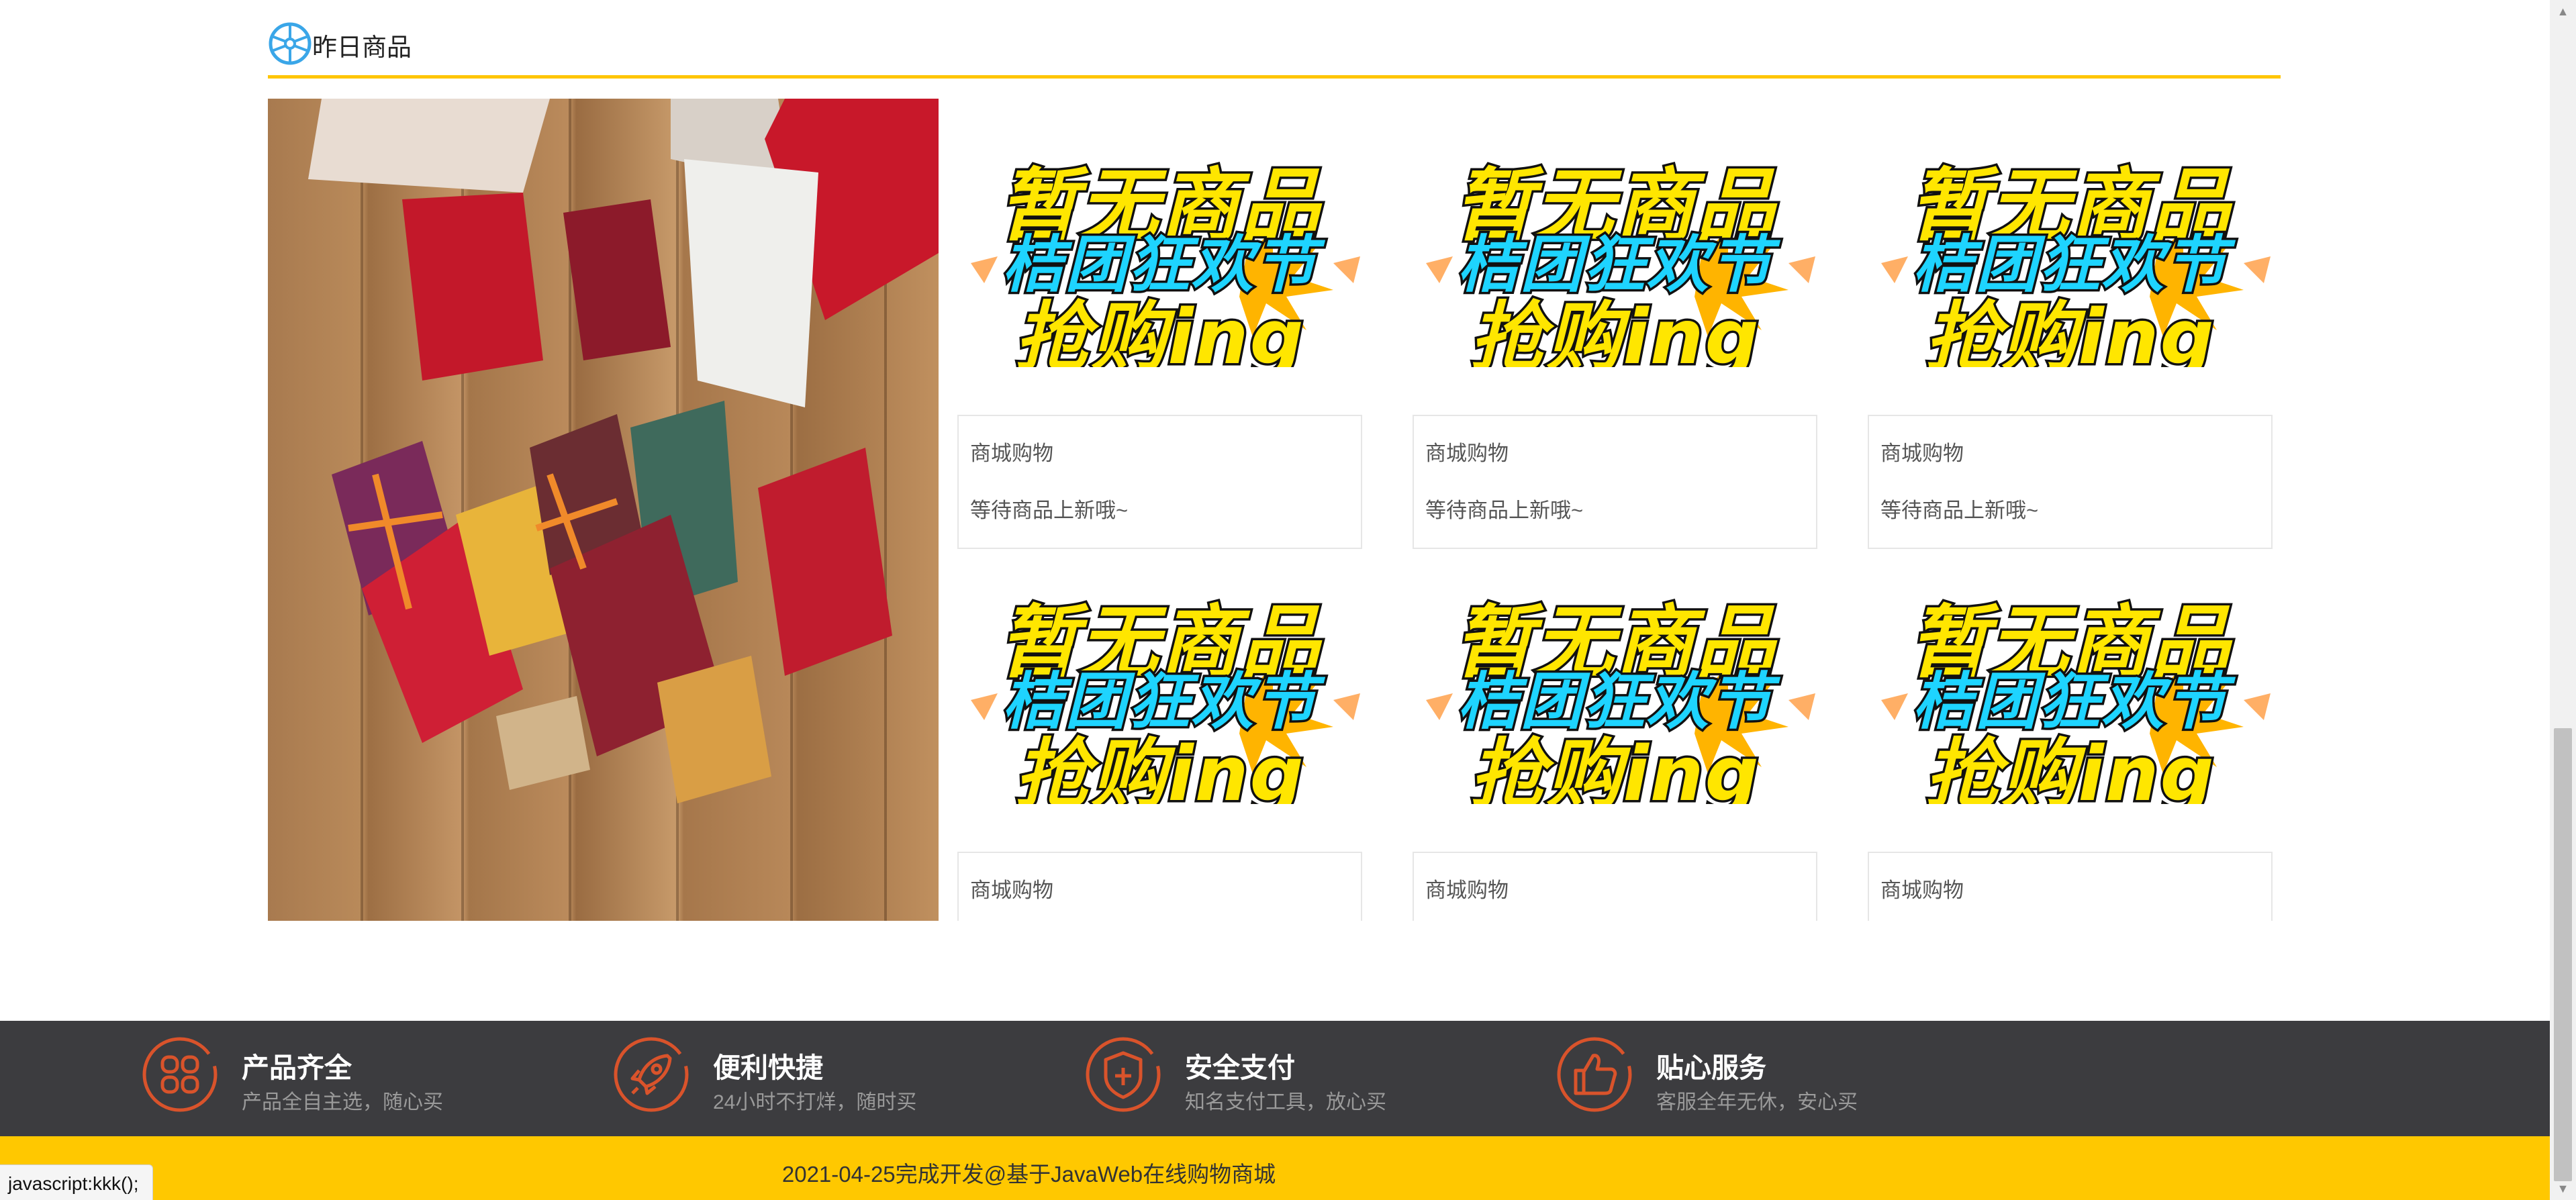 This screenshot has height=1200, width=2576. I want to click on footer: 2021-04-25完成开发@基于JavaWeb在线购物商城, so click(1275, 1168).